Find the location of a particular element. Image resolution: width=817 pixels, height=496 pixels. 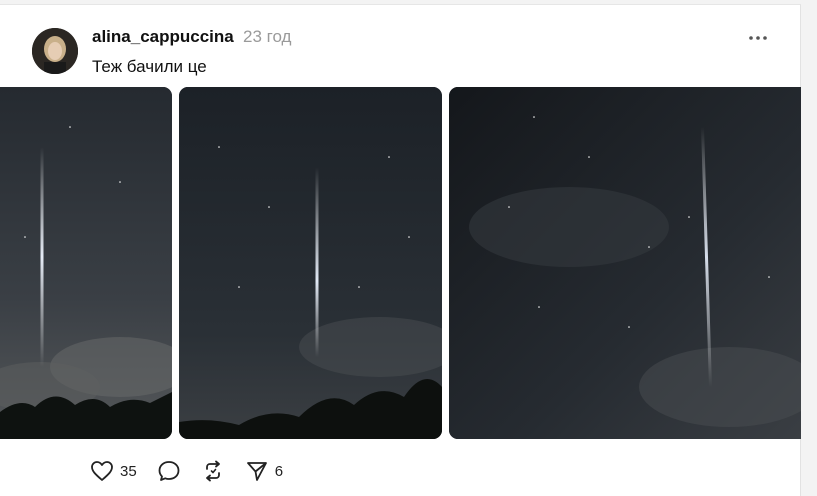

heart-icon is located at coordinates (102, 471).